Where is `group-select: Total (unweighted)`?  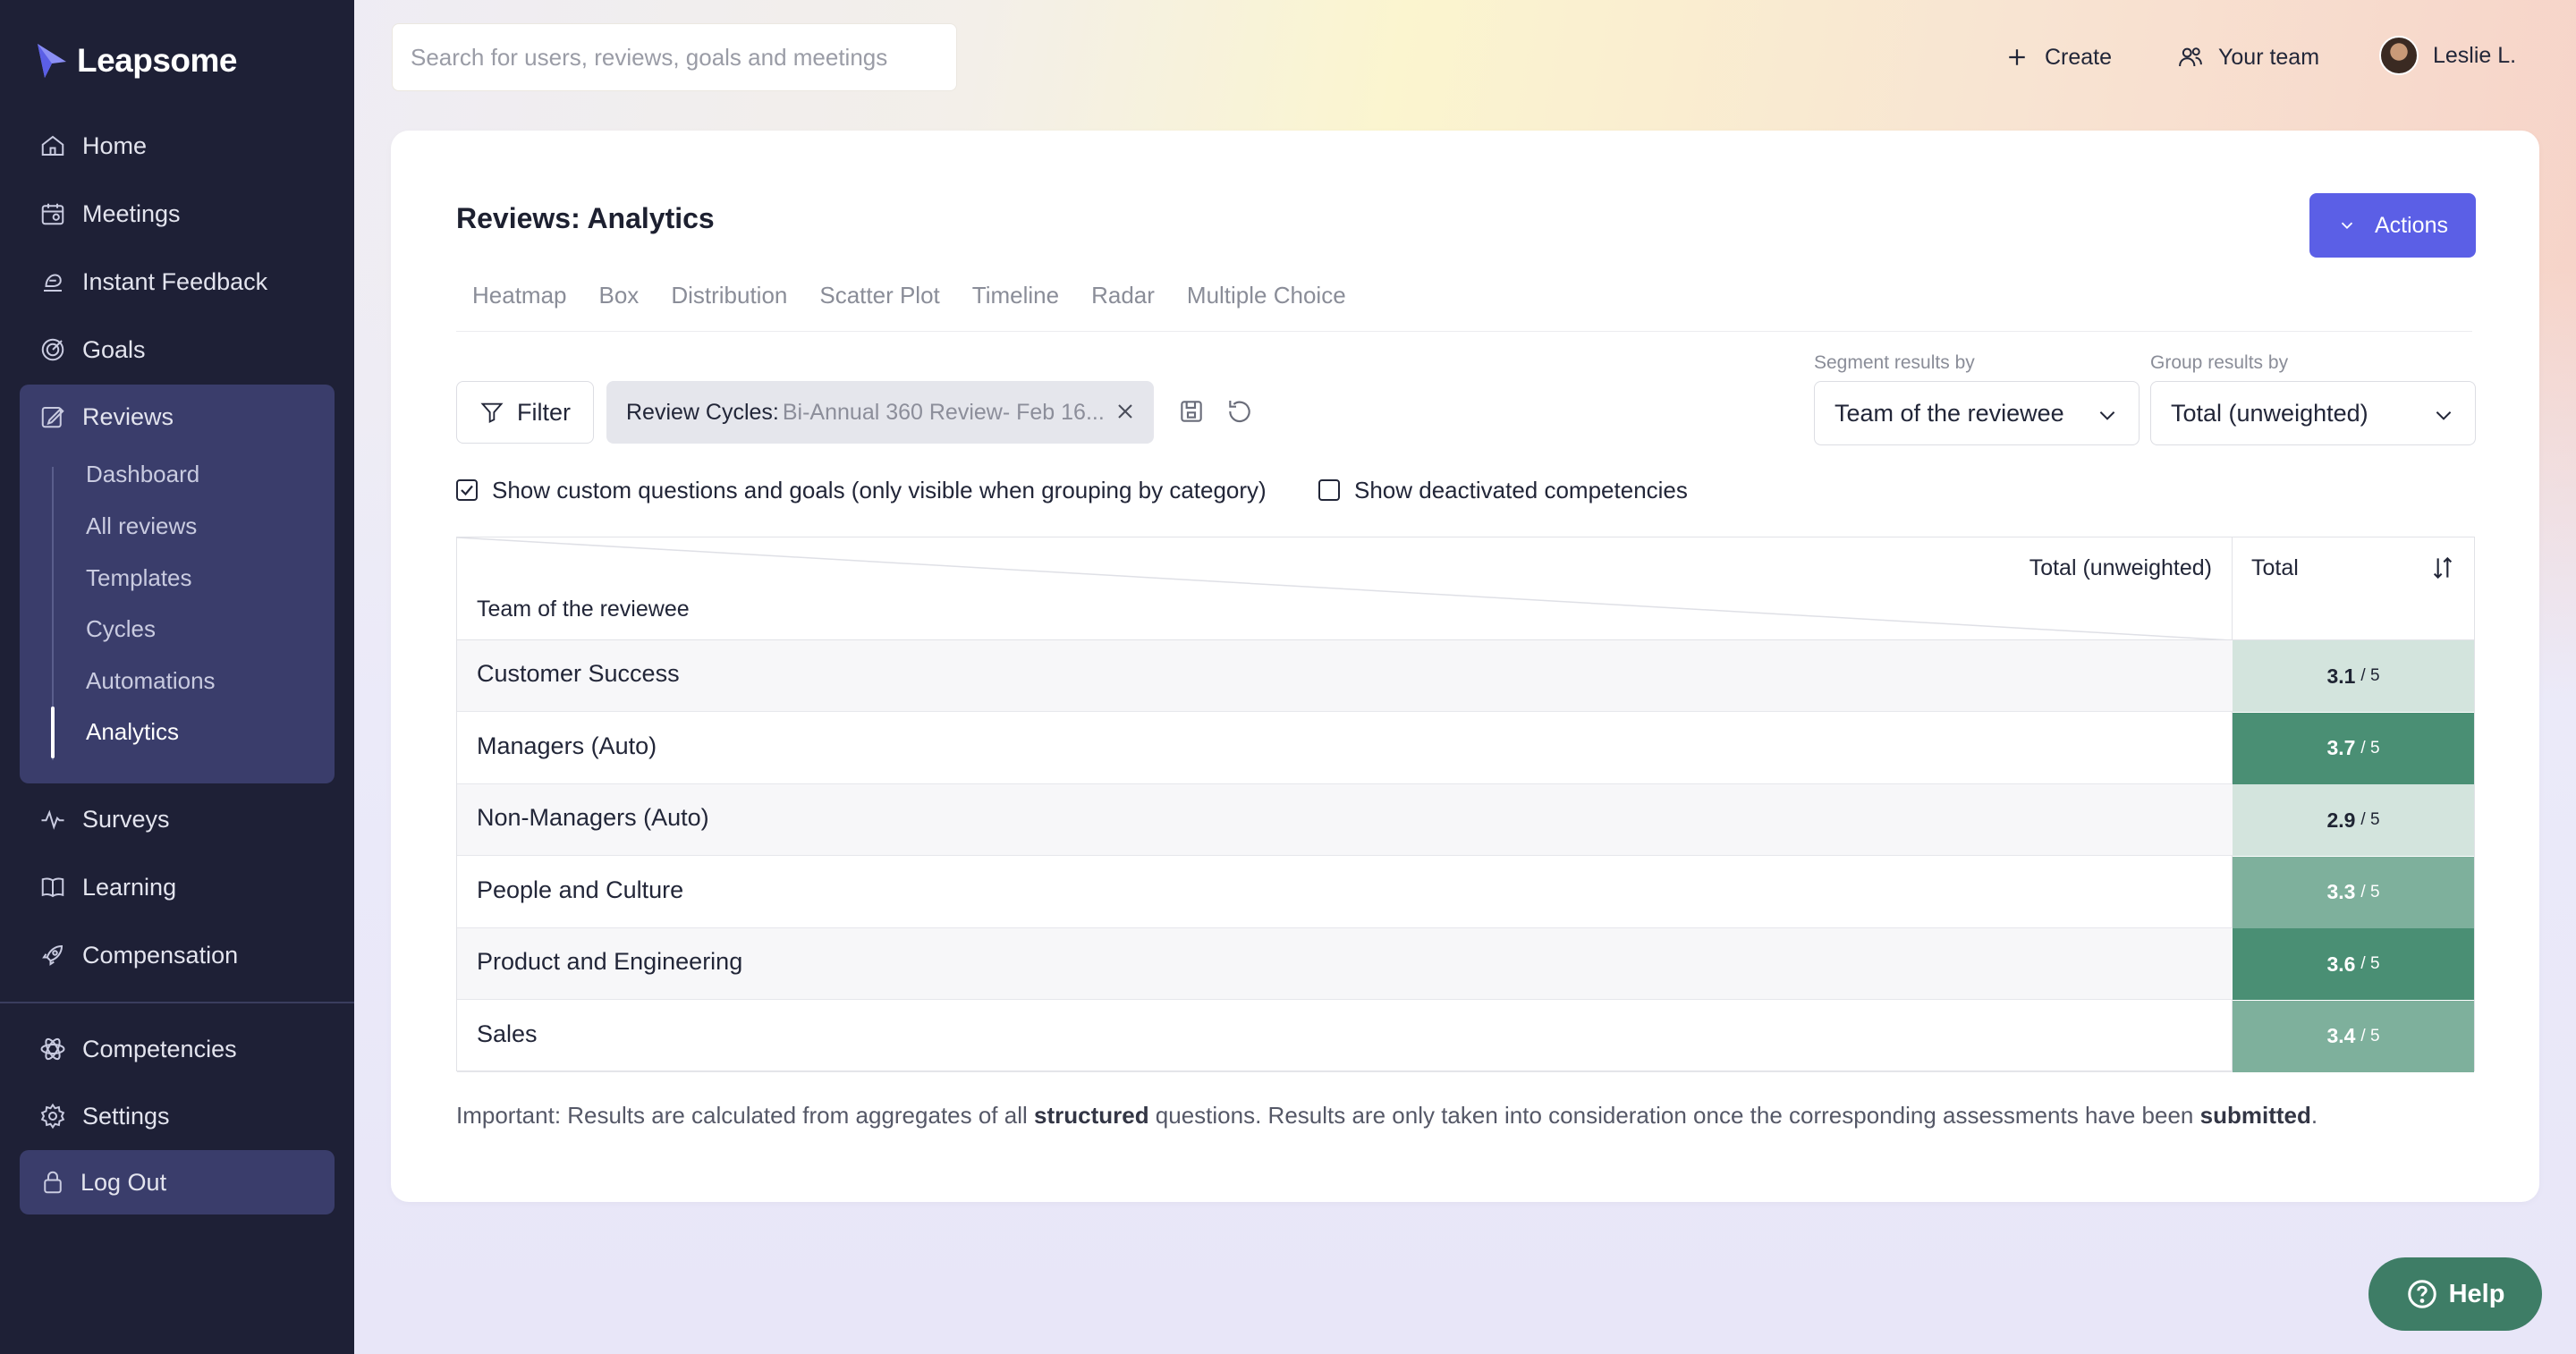
group-select: Total (unweighted) is located at coordinates (2313, 413).